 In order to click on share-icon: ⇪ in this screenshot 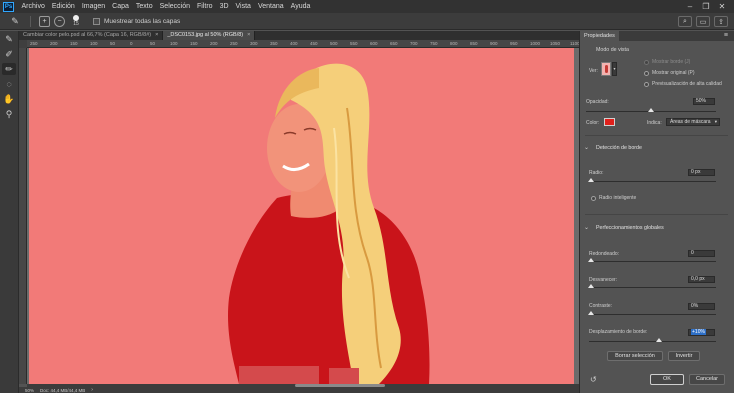, I will do `click(721, 21)`.